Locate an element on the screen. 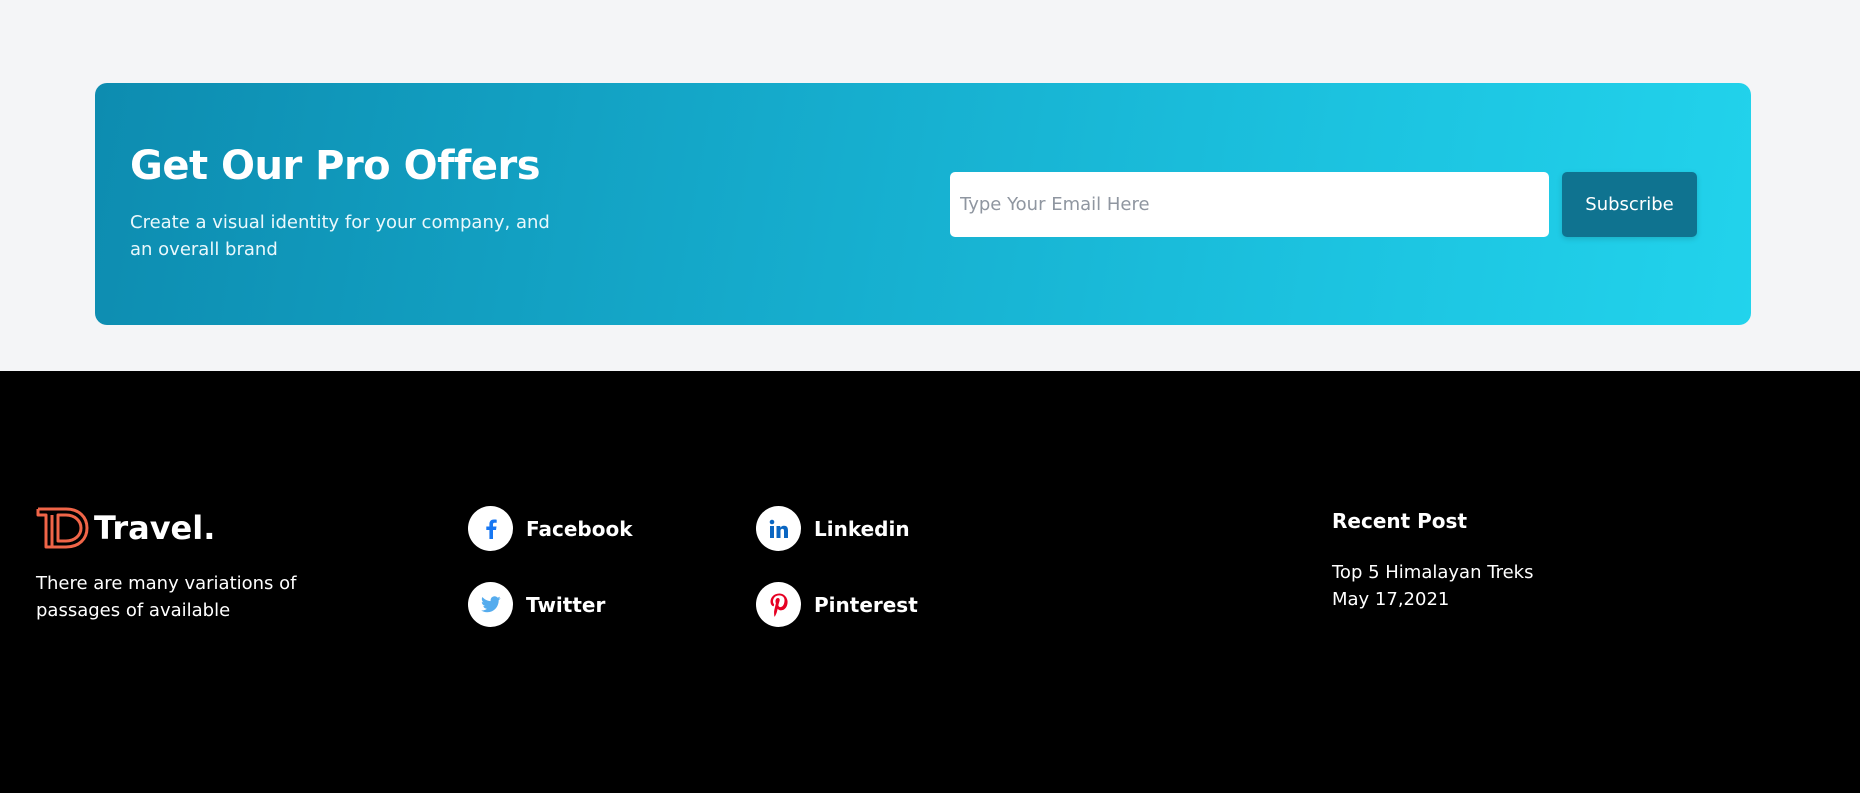 The width and height of the screenshot is (1860, 793). linkedin-link: Linkedin is located at coordinates (833, 528).